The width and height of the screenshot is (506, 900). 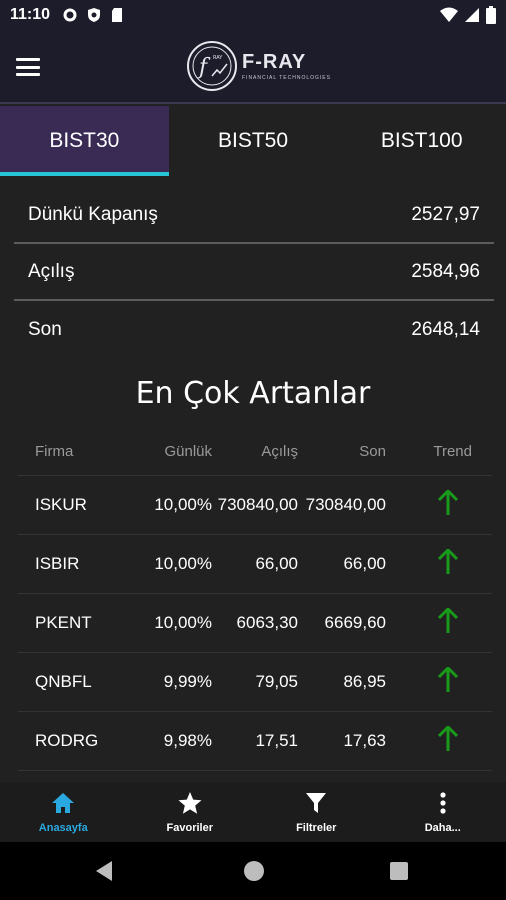 I want to click on cell-firma: QNBFL, so click(x=63, y=681).